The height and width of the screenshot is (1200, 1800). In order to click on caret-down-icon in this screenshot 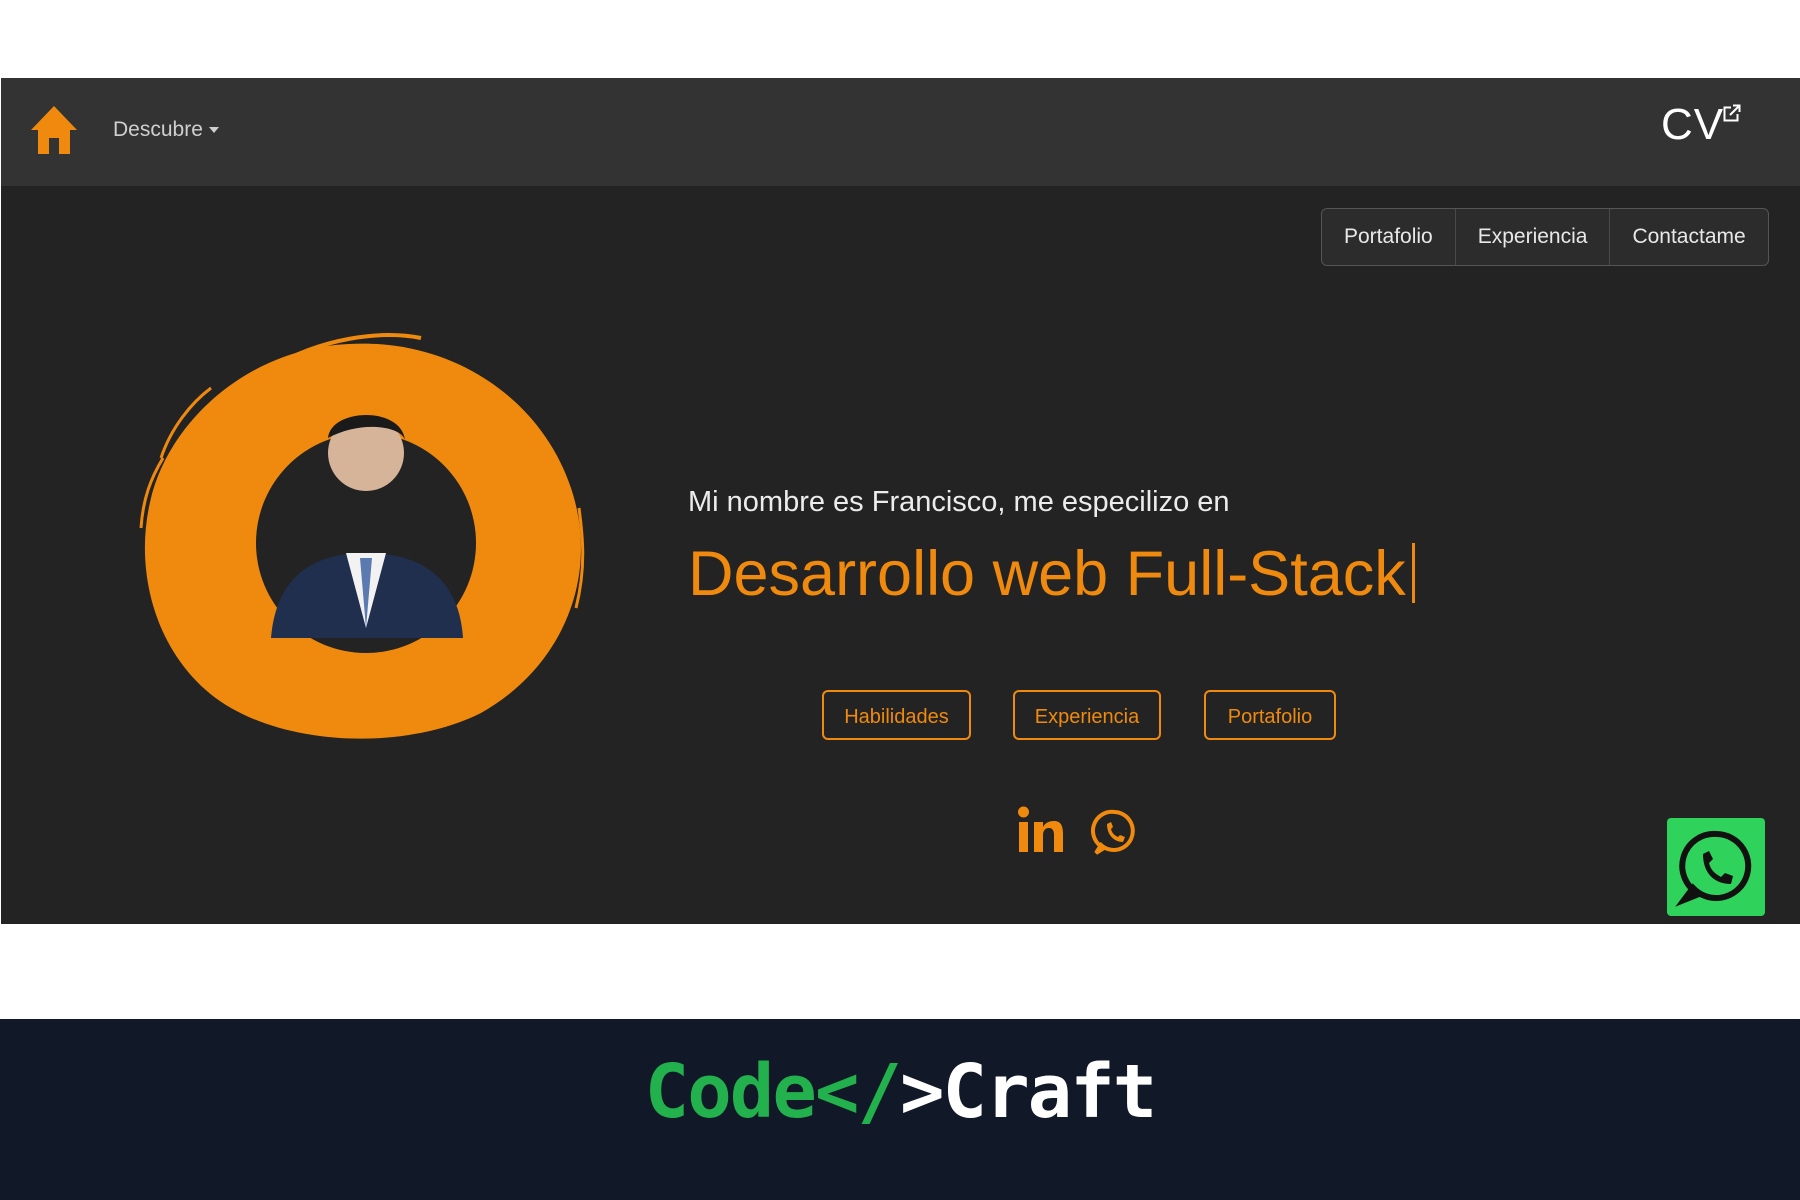, I will do `click(213, 130)`.